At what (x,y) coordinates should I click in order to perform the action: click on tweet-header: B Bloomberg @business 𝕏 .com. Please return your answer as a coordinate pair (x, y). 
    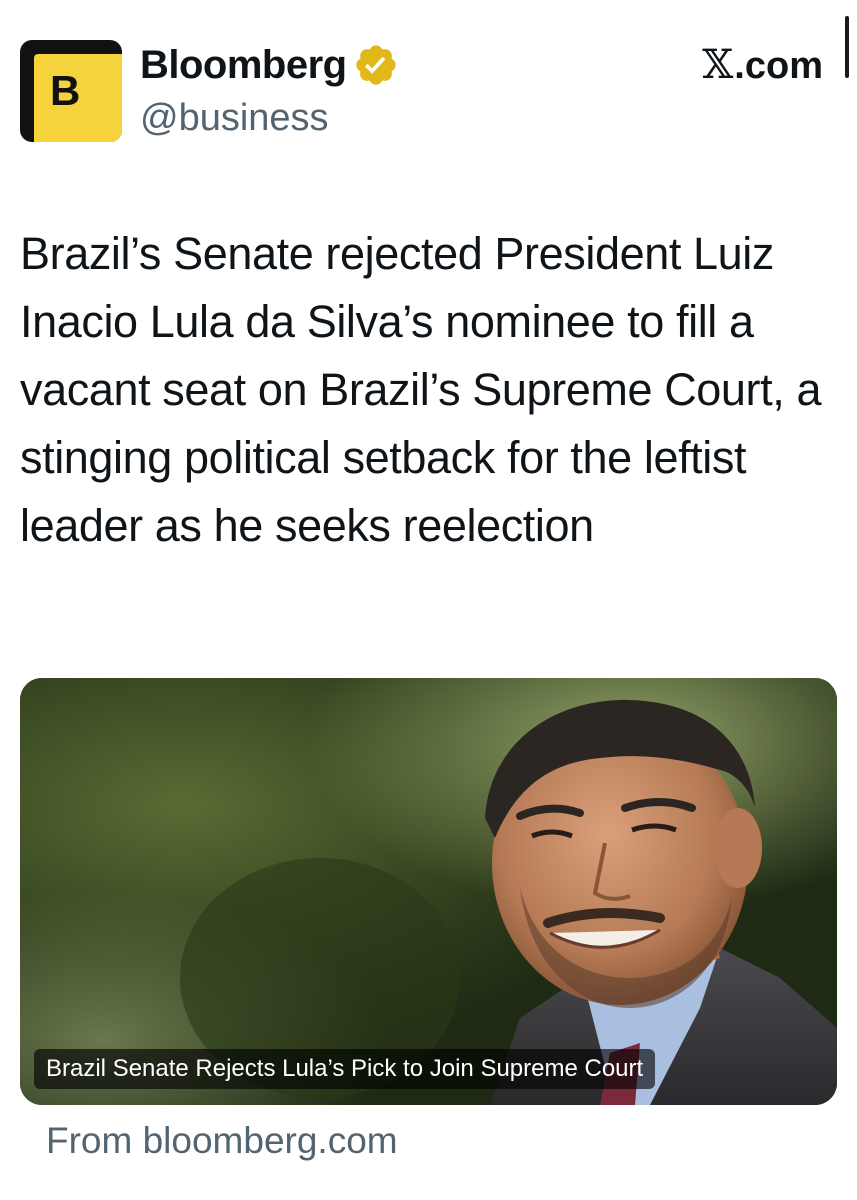
    Looking at the image, I should click on (428, 92).